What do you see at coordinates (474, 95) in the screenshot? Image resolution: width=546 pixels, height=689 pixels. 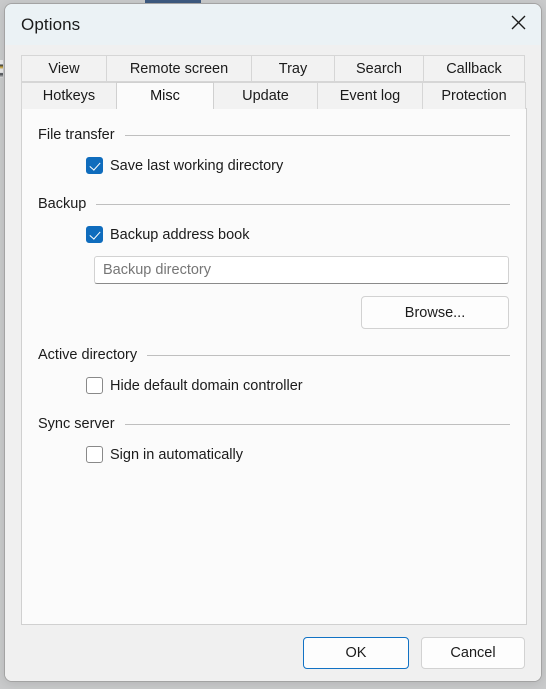 I see `tab-protection: Protection` at bounding box center [474, 95].